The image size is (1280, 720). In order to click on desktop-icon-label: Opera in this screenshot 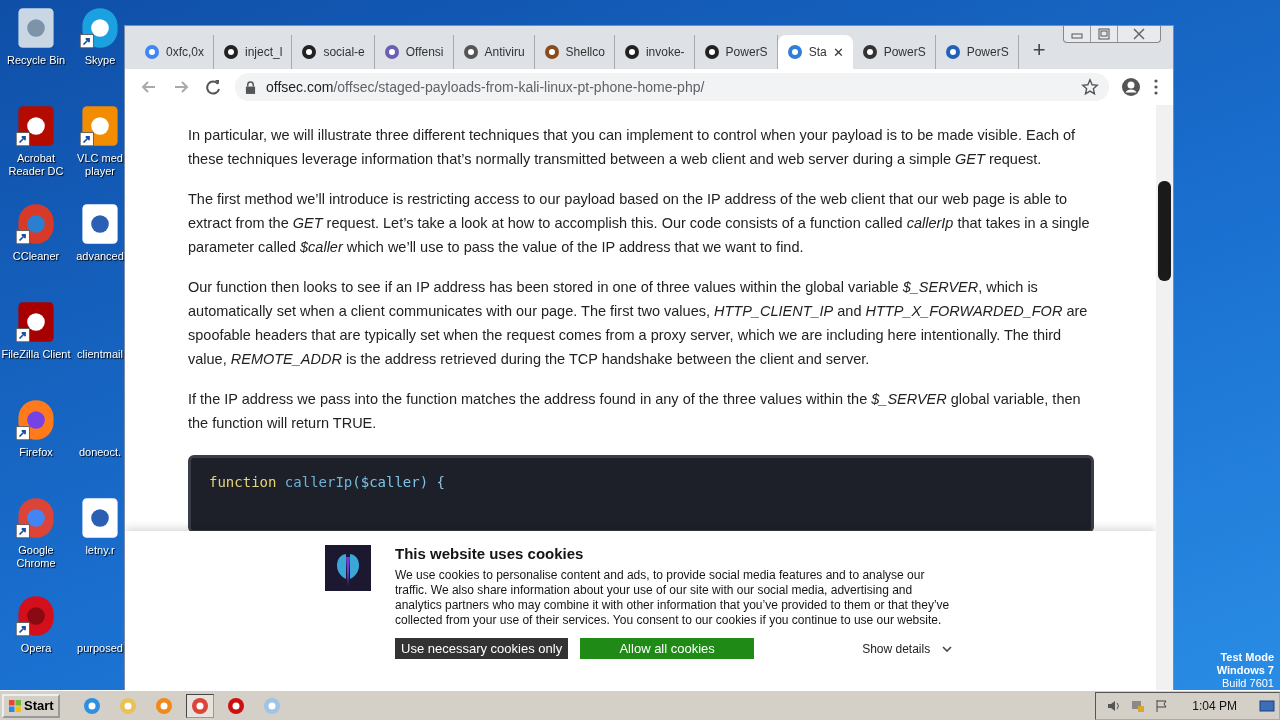, I will do `click(36, 648)`.